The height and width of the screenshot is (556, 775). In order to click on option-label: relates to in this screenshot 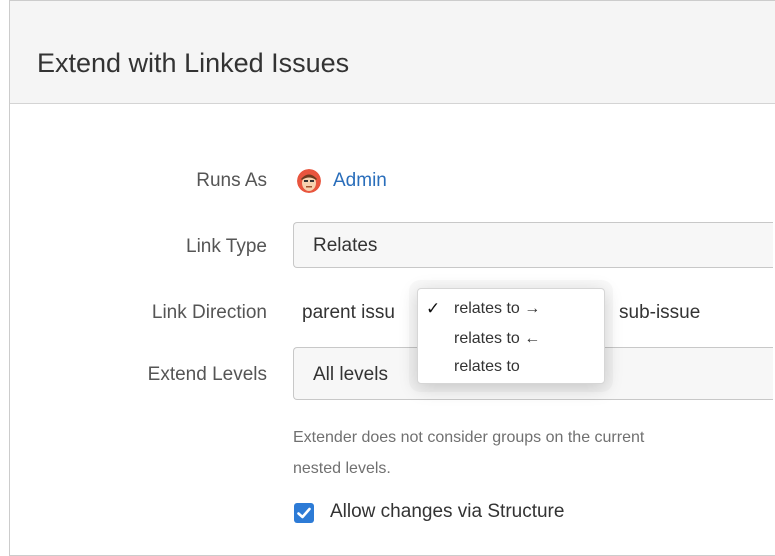, I will do `click(487, 366)`.